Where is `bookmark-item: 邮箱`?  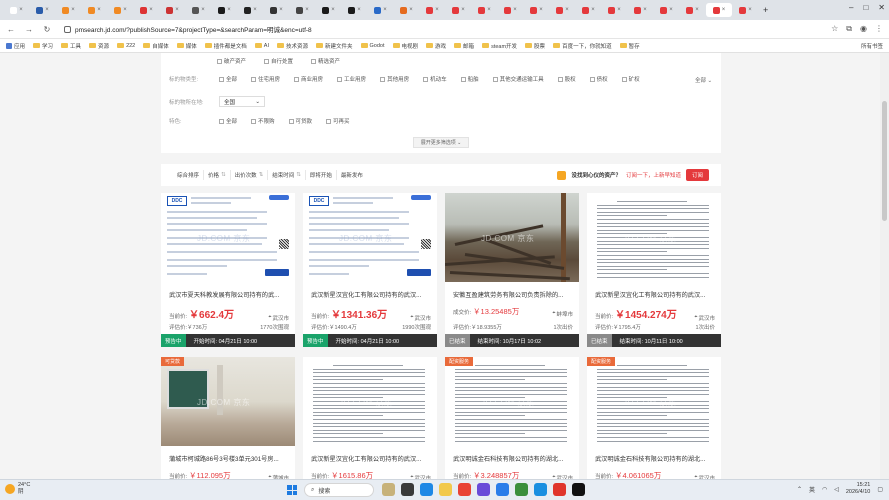 bookmark-item: 邮箱 is located at coordinates (464, 46).